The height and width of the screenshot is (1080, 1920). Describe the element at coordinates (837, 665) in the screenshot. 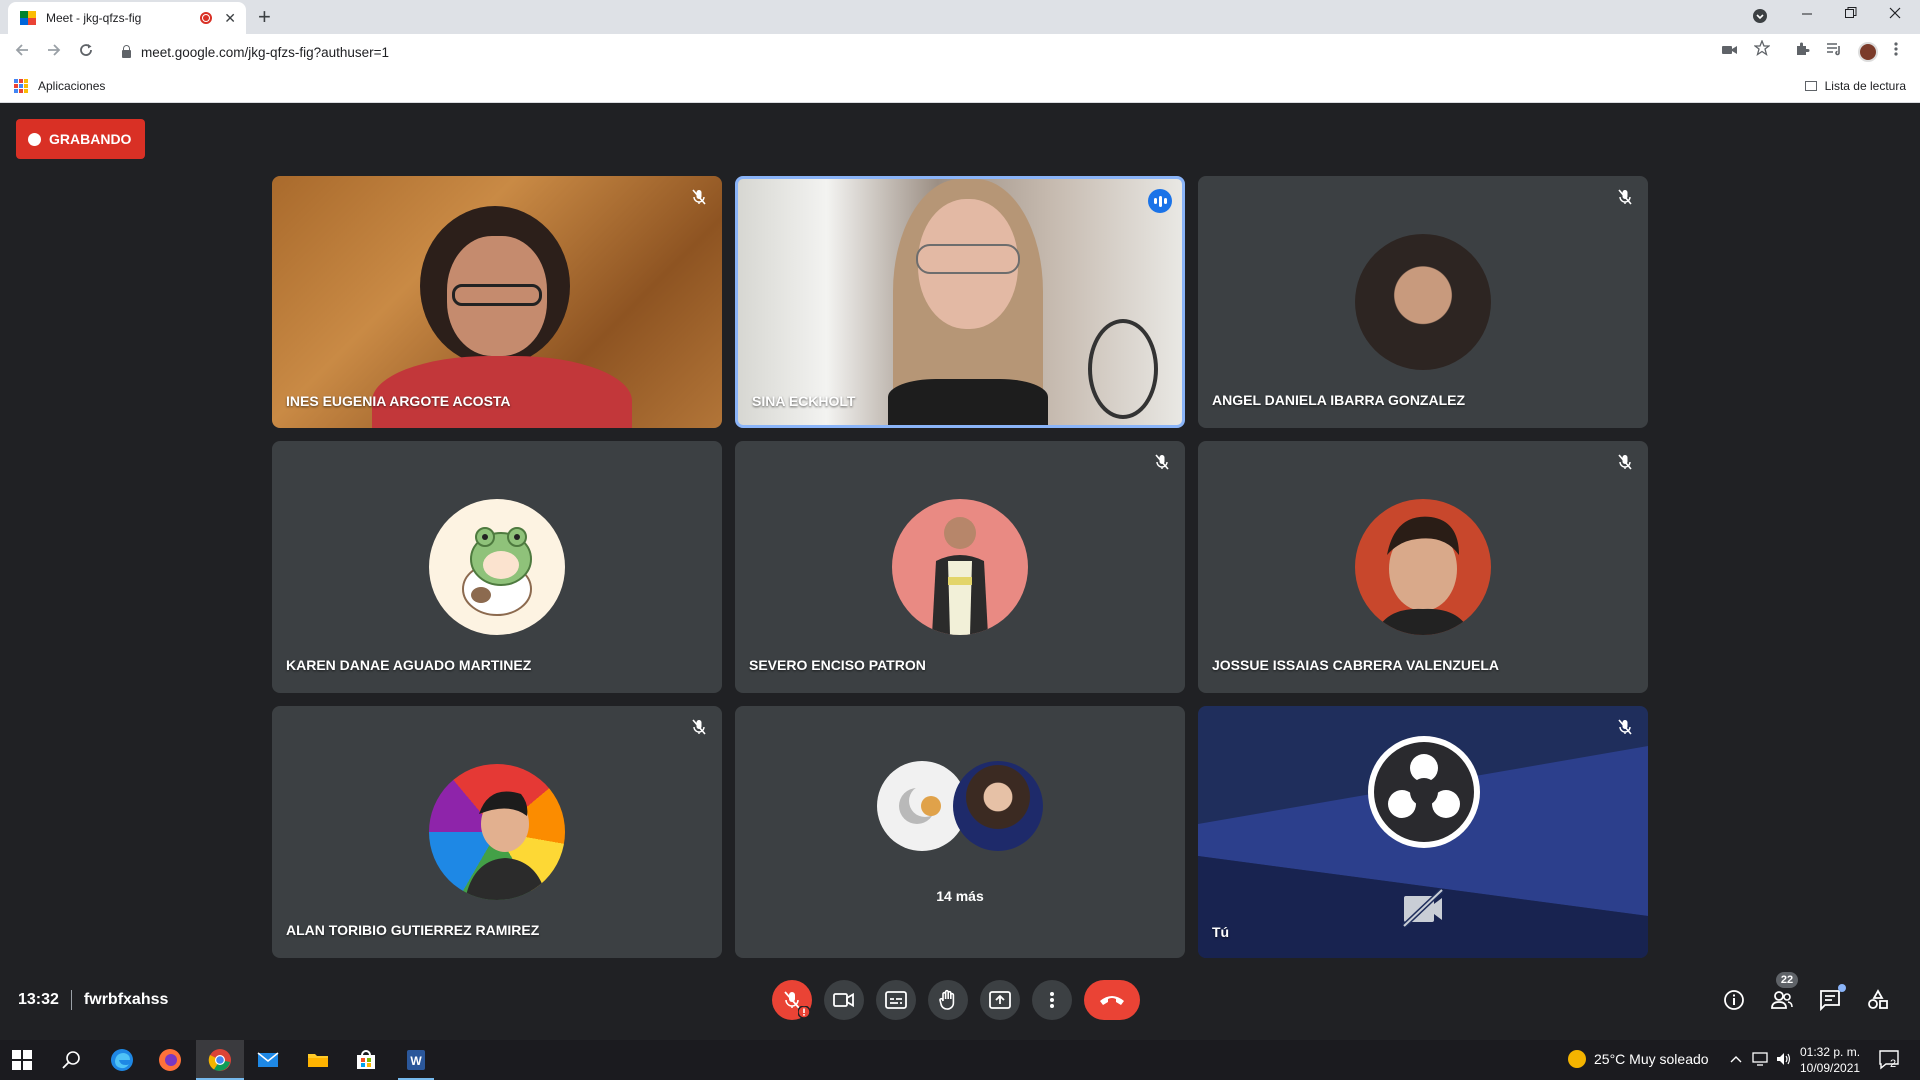

I see `participant-name: SEVERO ENCISO PATRON` at that location.